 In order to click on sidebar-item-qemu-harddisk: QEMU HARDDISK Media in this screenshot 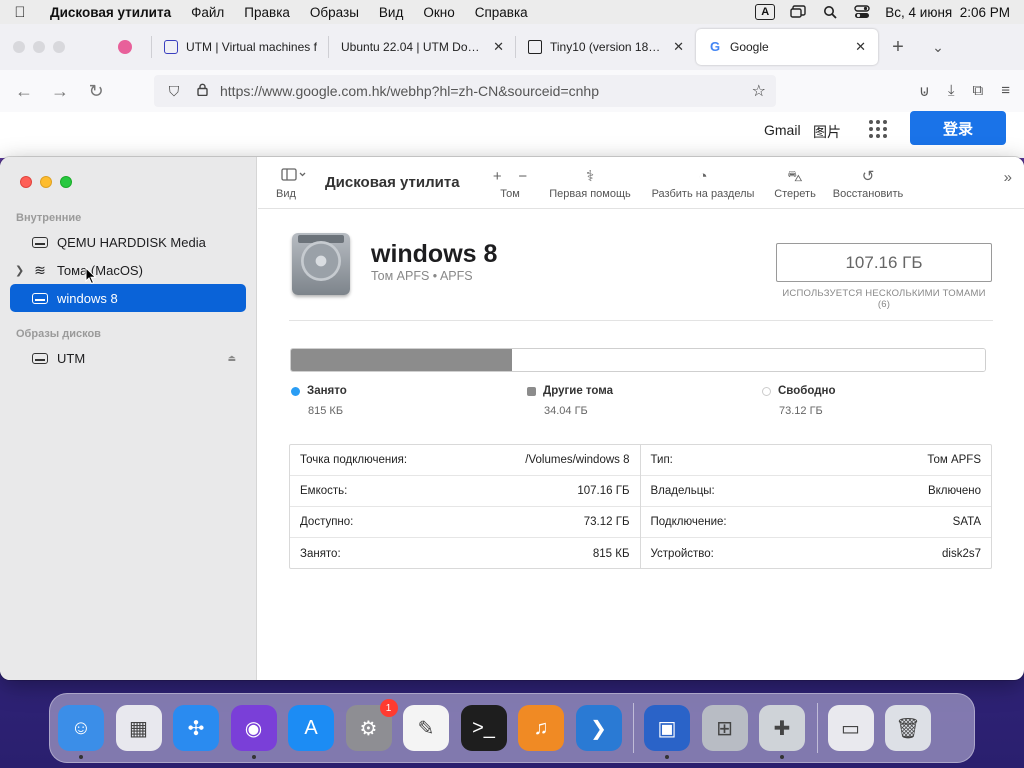, I will do `click(128, 242)`.